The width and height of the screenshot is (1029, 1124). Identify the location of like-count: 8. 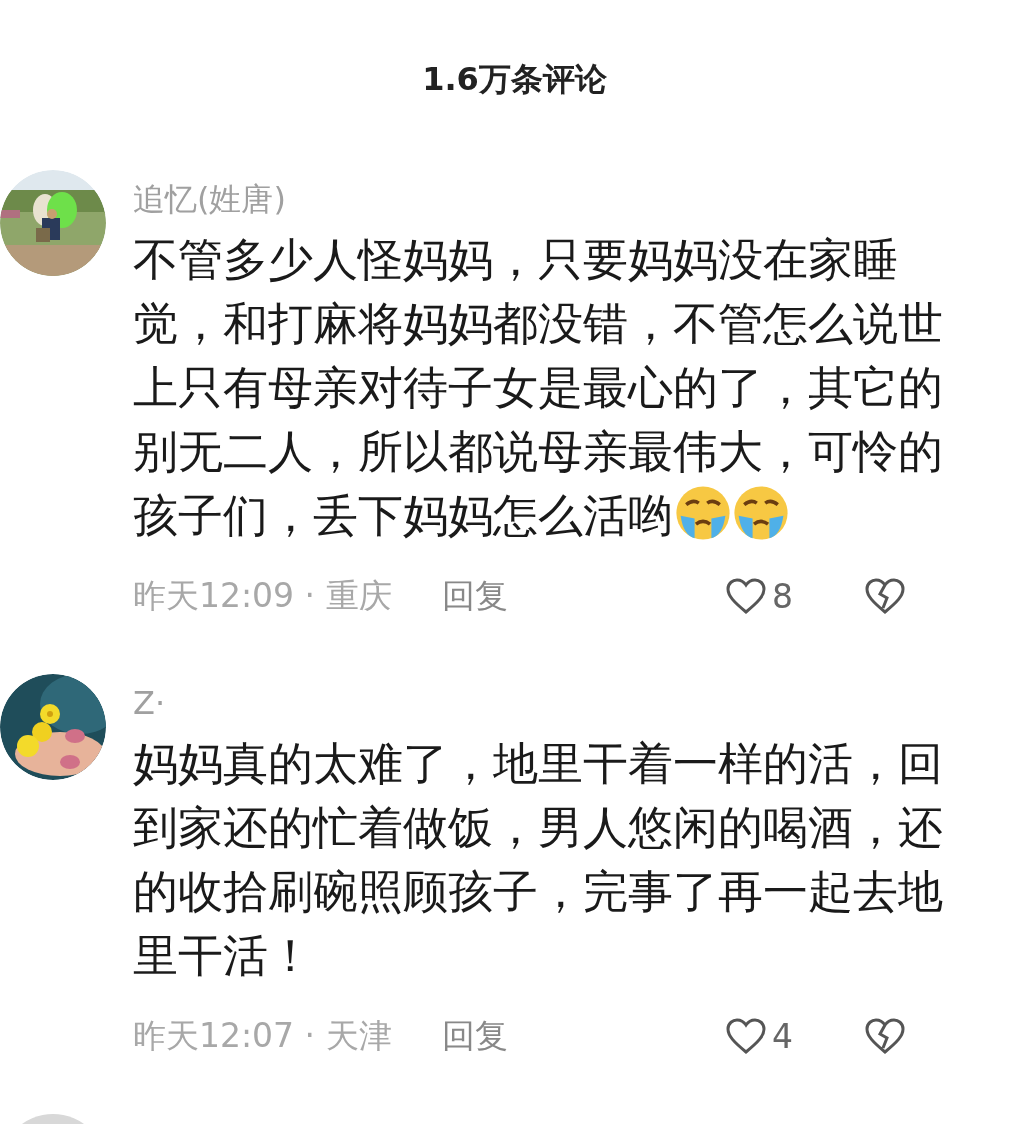
(782, 596).